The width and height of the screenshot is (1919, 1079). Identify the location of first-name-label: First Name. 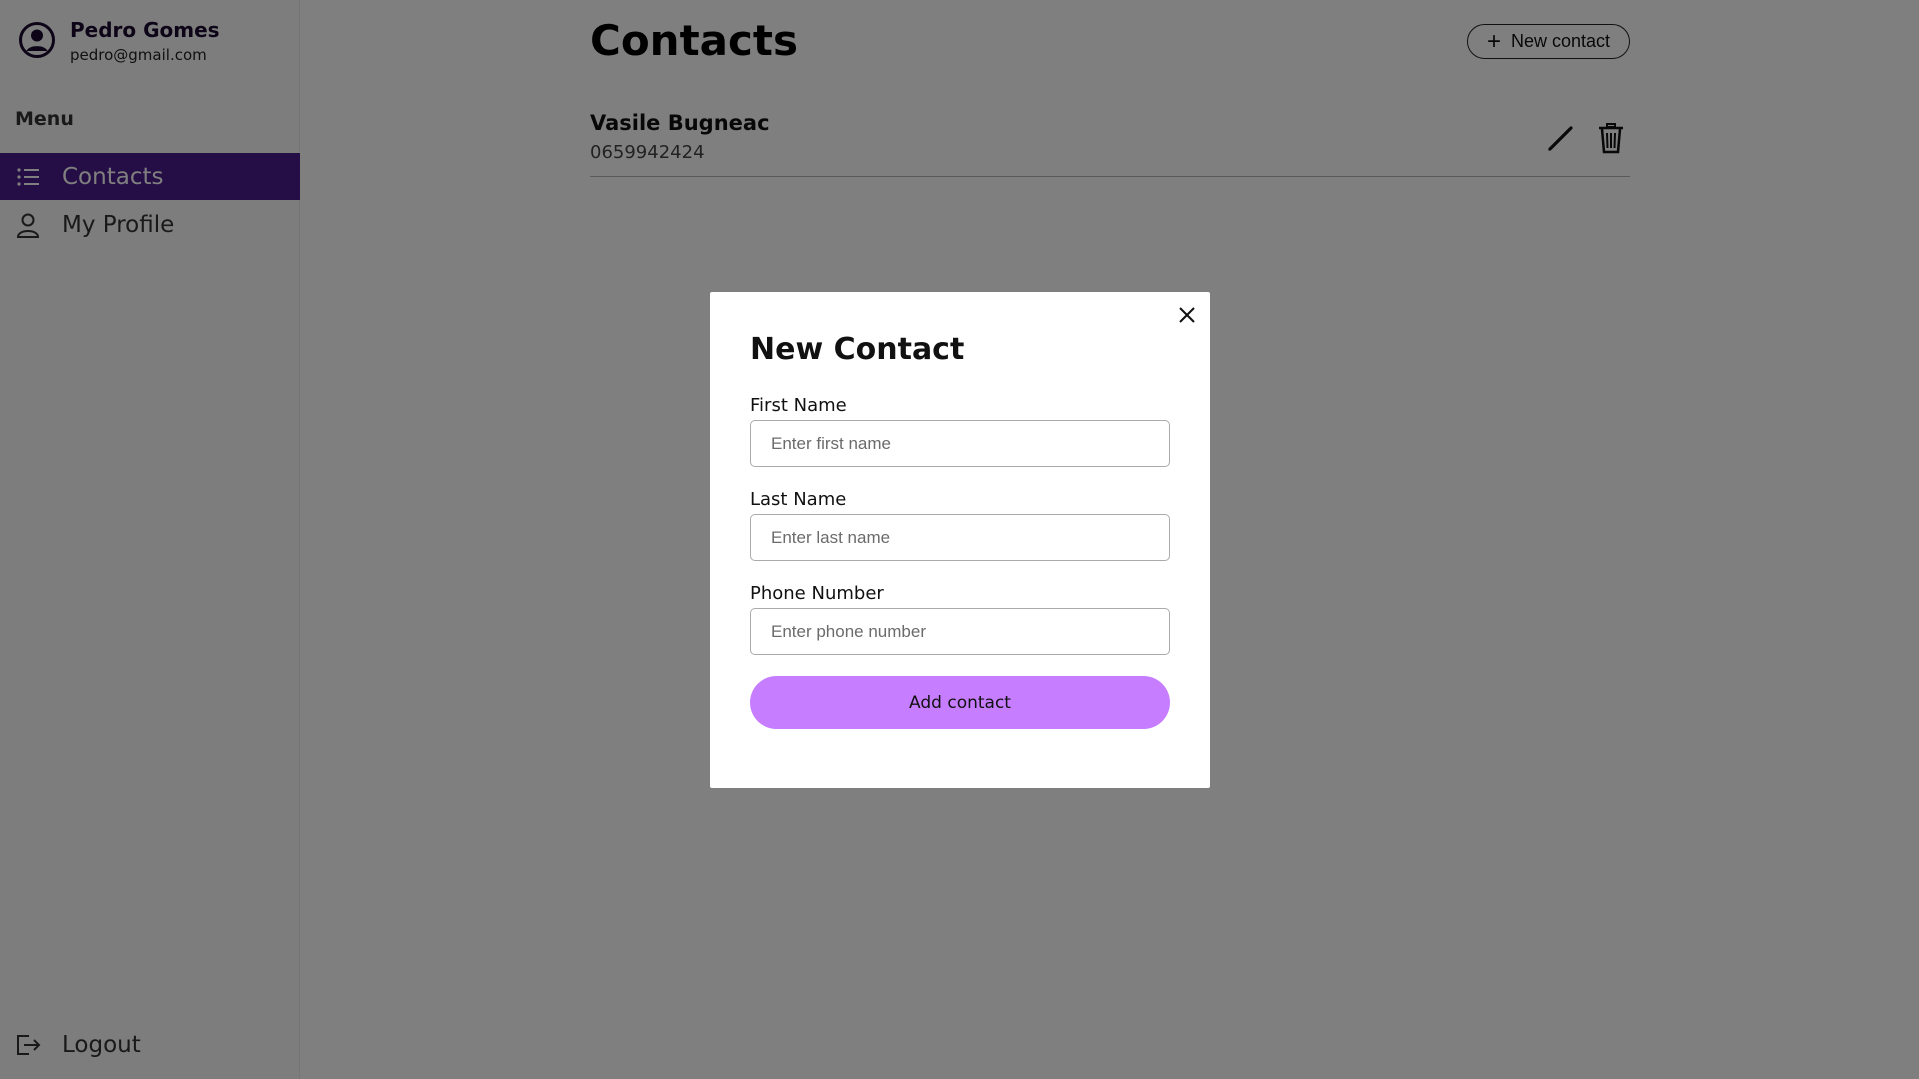
(798, 405).